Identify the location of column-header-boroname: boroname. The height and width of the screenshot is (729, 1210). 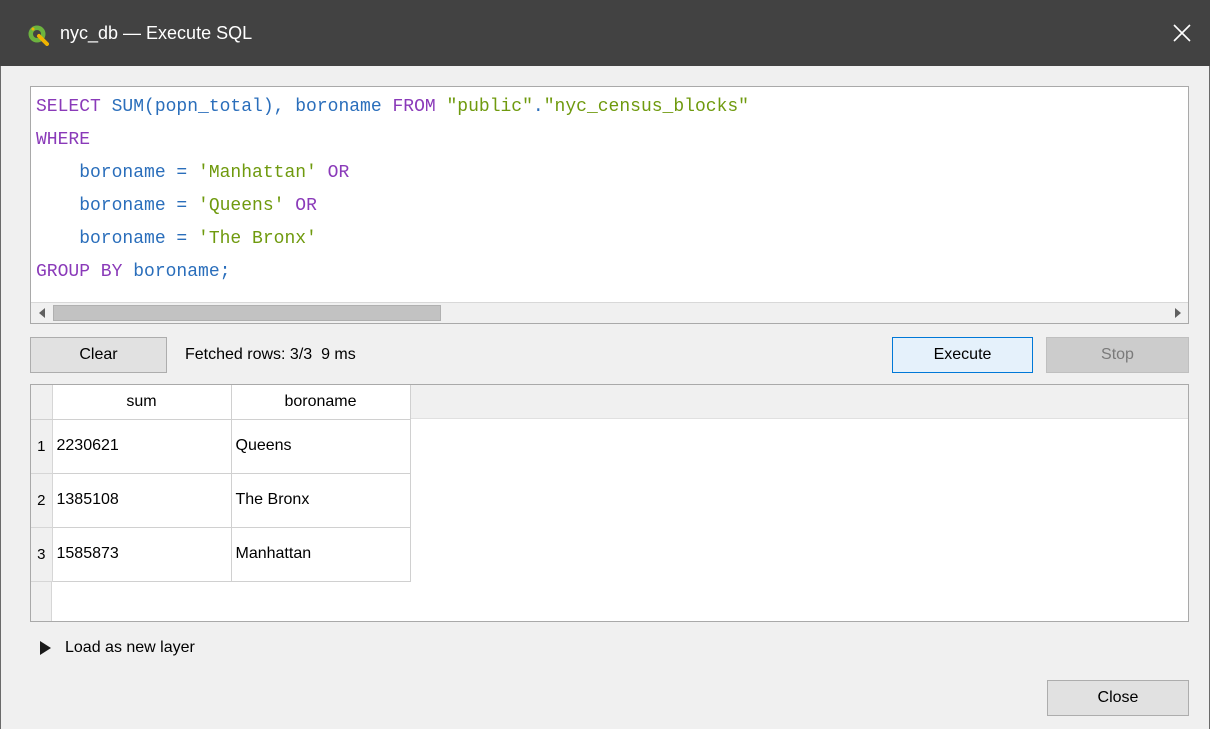
(321, 402).